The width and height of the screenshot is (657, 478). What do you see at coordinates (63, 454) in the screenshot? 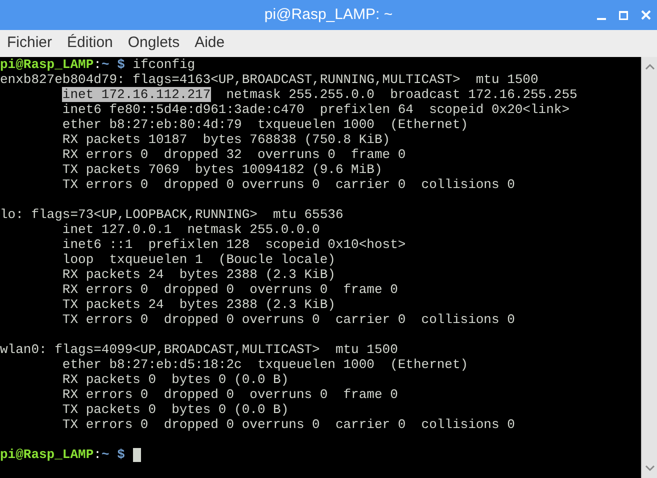
I see `prompt: pi@Rasp_LAMP:~ $` at bounding box center [63, 454].